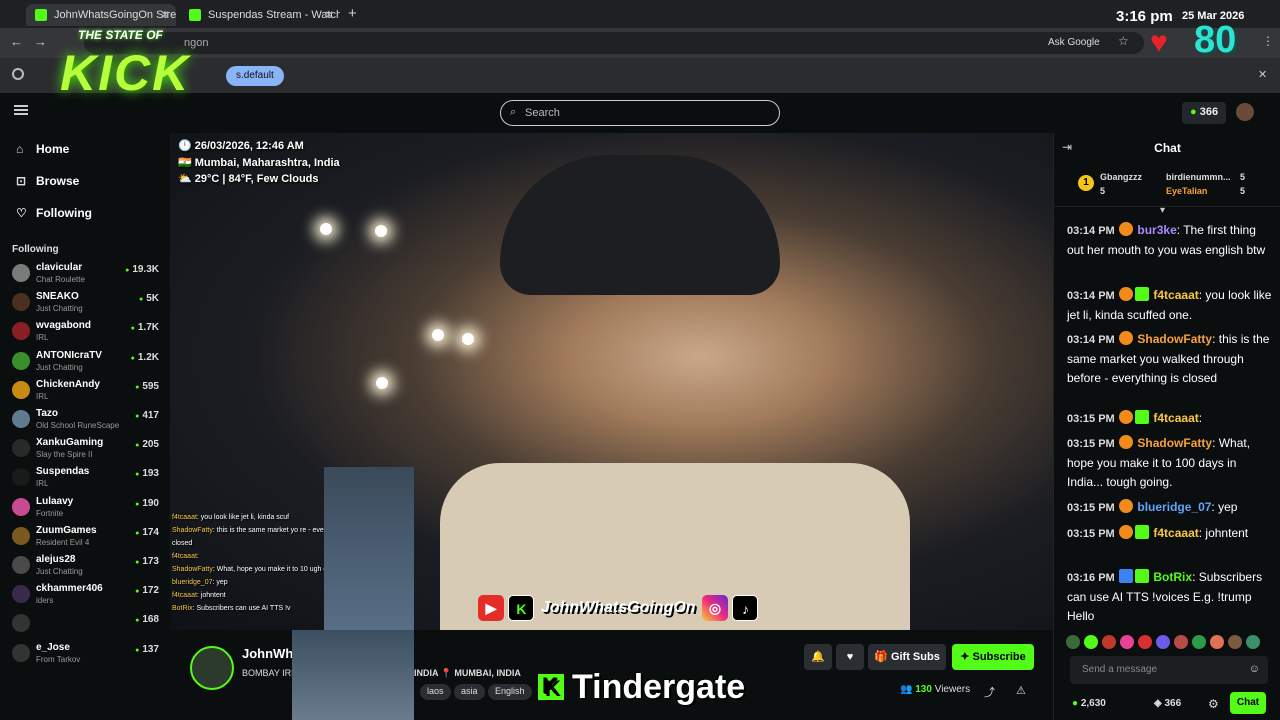 The width and height of the screenshot is (1280, 720). Describe the element at coordinates (212, 668) in the screenshot. I see `streamer-avatar` at that location.